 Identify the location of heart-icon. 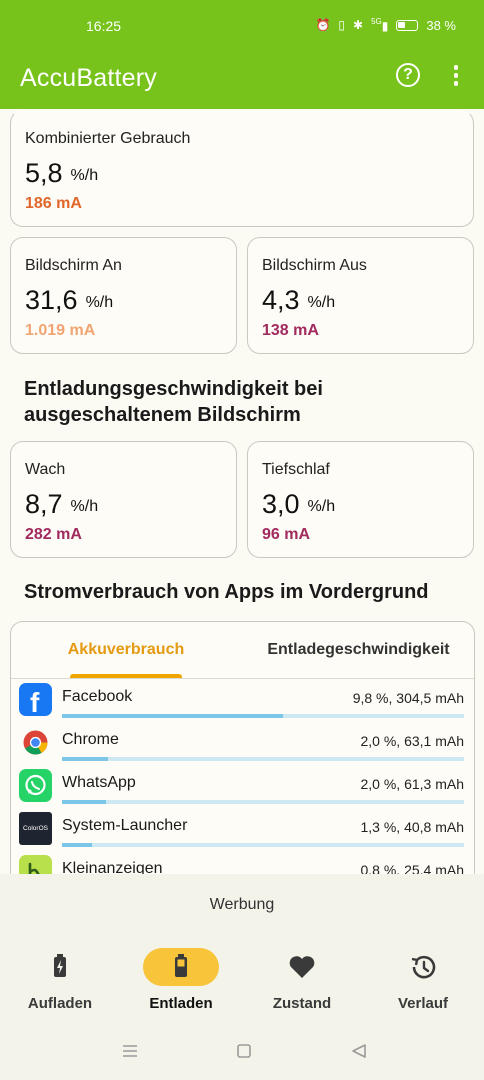
(302, 967).